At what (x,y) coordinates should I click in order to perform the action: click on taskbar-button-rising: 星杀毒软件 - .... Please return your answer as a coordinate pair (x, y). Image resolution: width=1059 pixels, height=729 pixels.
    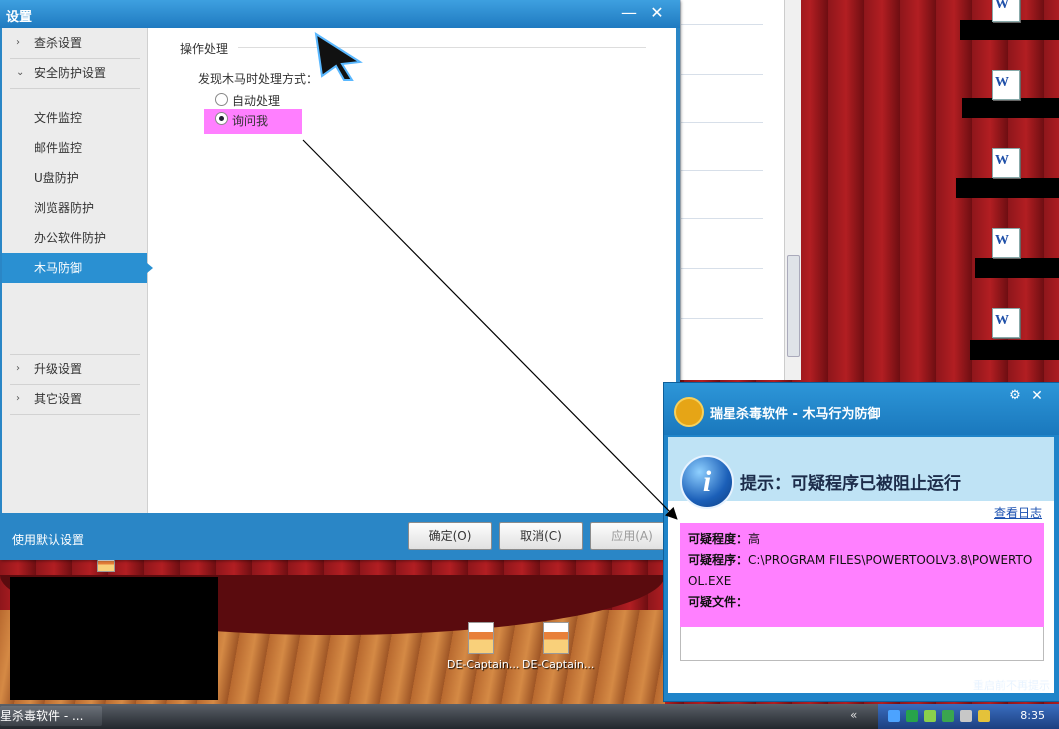
    Looking at the image, I should click on (51, 716).